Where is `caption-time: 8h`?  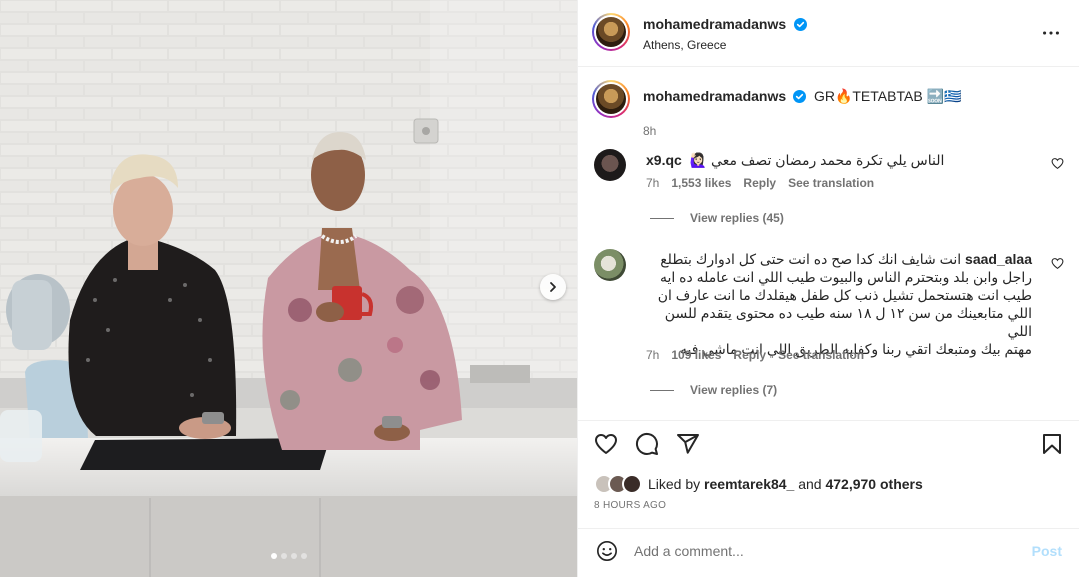 caption-time: 8h is located at coordinates (649, 131).